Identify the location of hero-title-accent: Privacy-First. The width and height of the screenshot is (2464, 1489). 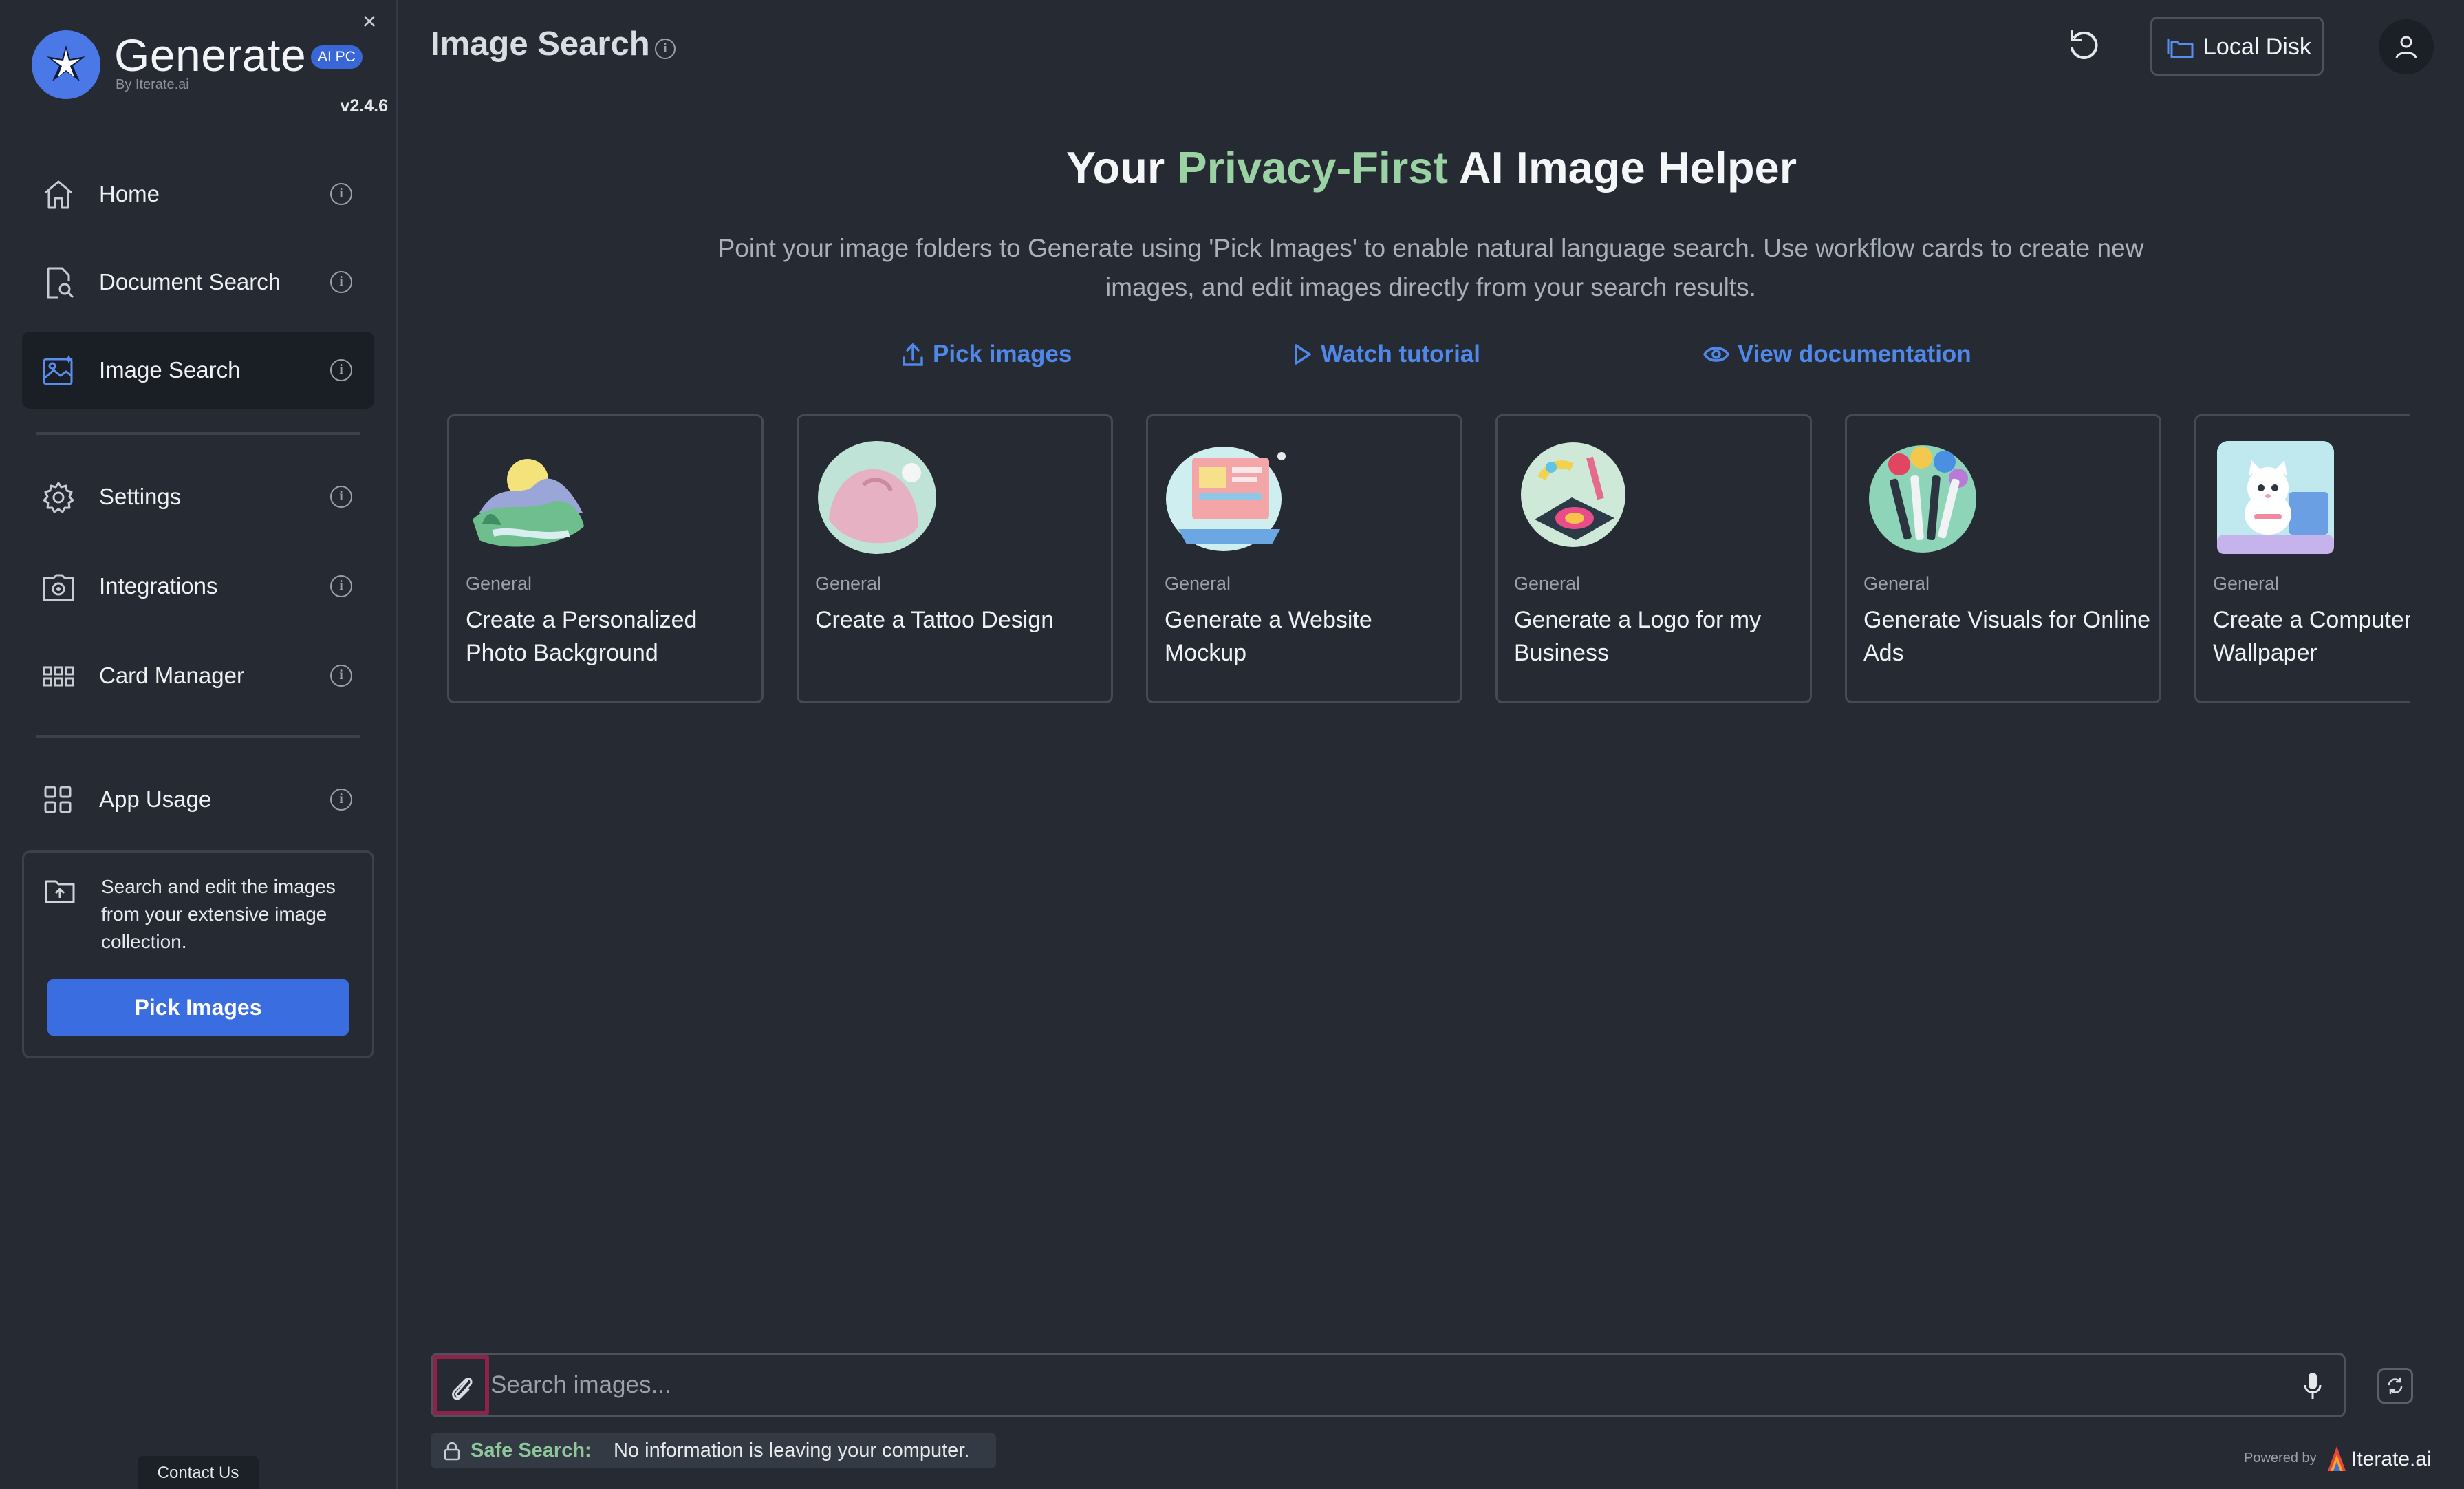
(1313, 167).